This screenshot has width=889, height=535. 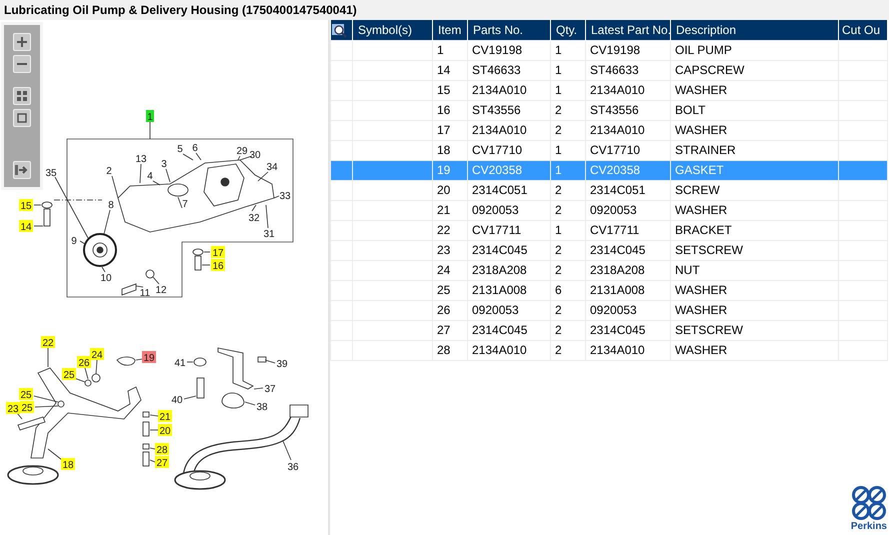 I want to click on table-row: 22 CV17711 1 CV17711 BRACKET, so click(x=609, y=230).